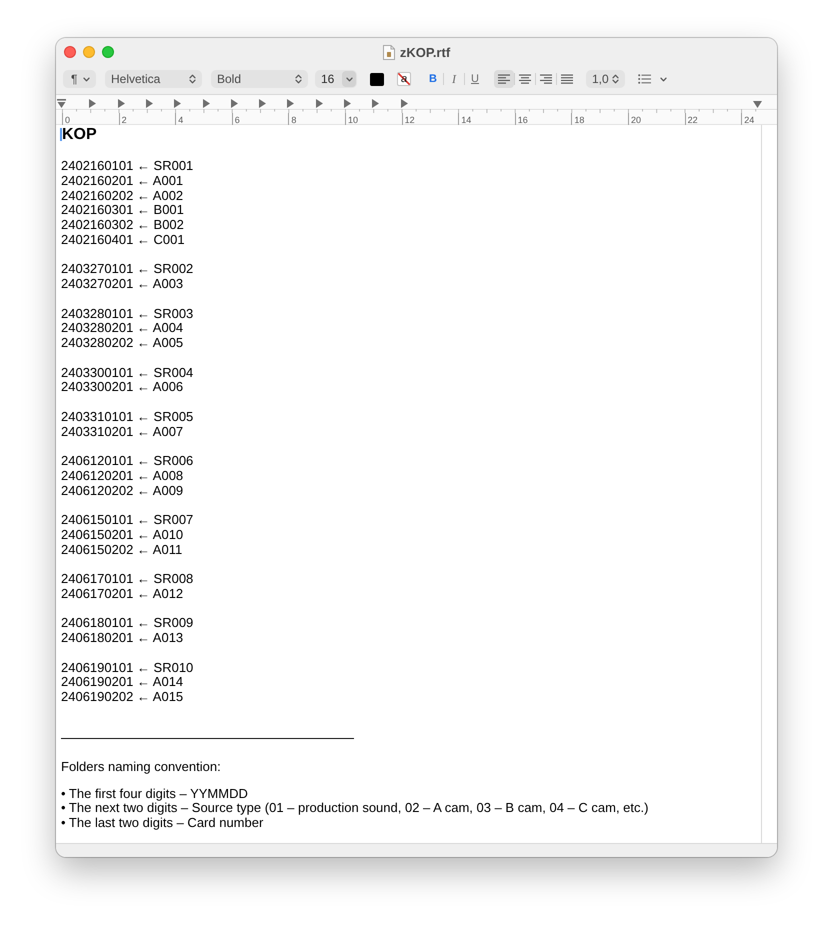  Describe the element at coordinates (122, 343) in the screenshot. I see `text-line: 2403280202 ← A005` at that location.